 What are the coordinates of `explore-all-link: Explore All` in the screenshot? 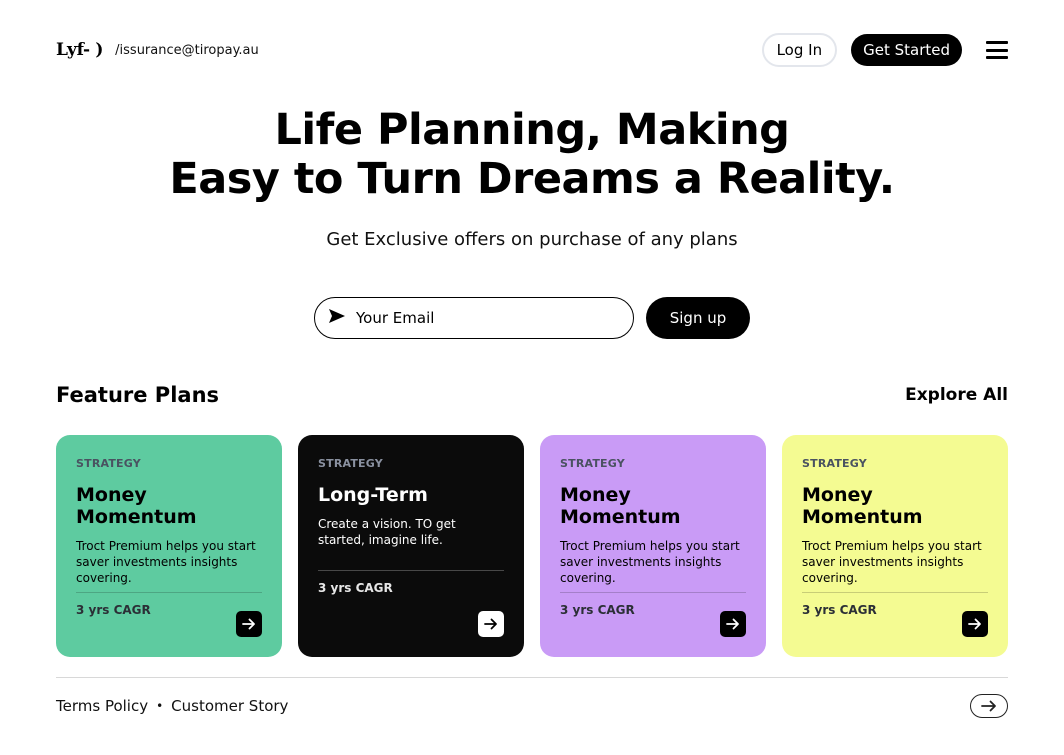 It's located at (956, 395).